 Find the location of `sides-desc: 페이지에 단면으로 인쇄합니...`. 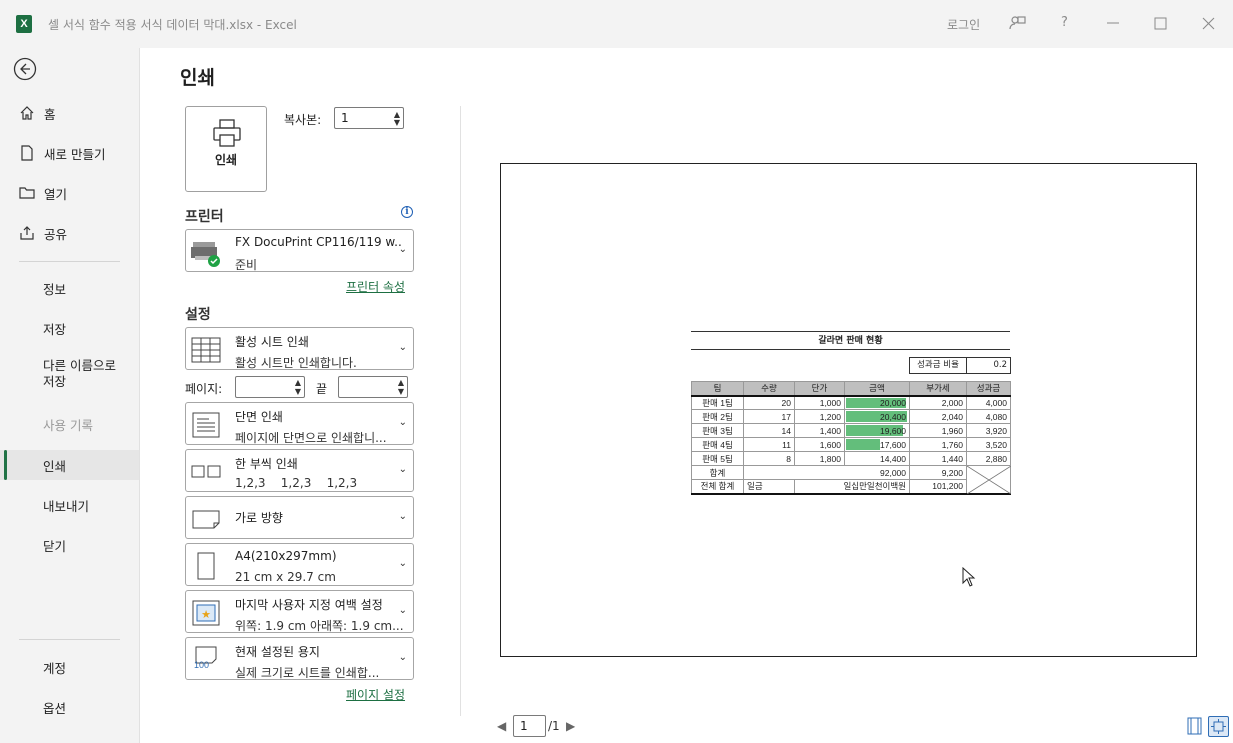

sides-desc: 페이지에 단면으로 인쇄합니... is located at coordinates (311, 438).